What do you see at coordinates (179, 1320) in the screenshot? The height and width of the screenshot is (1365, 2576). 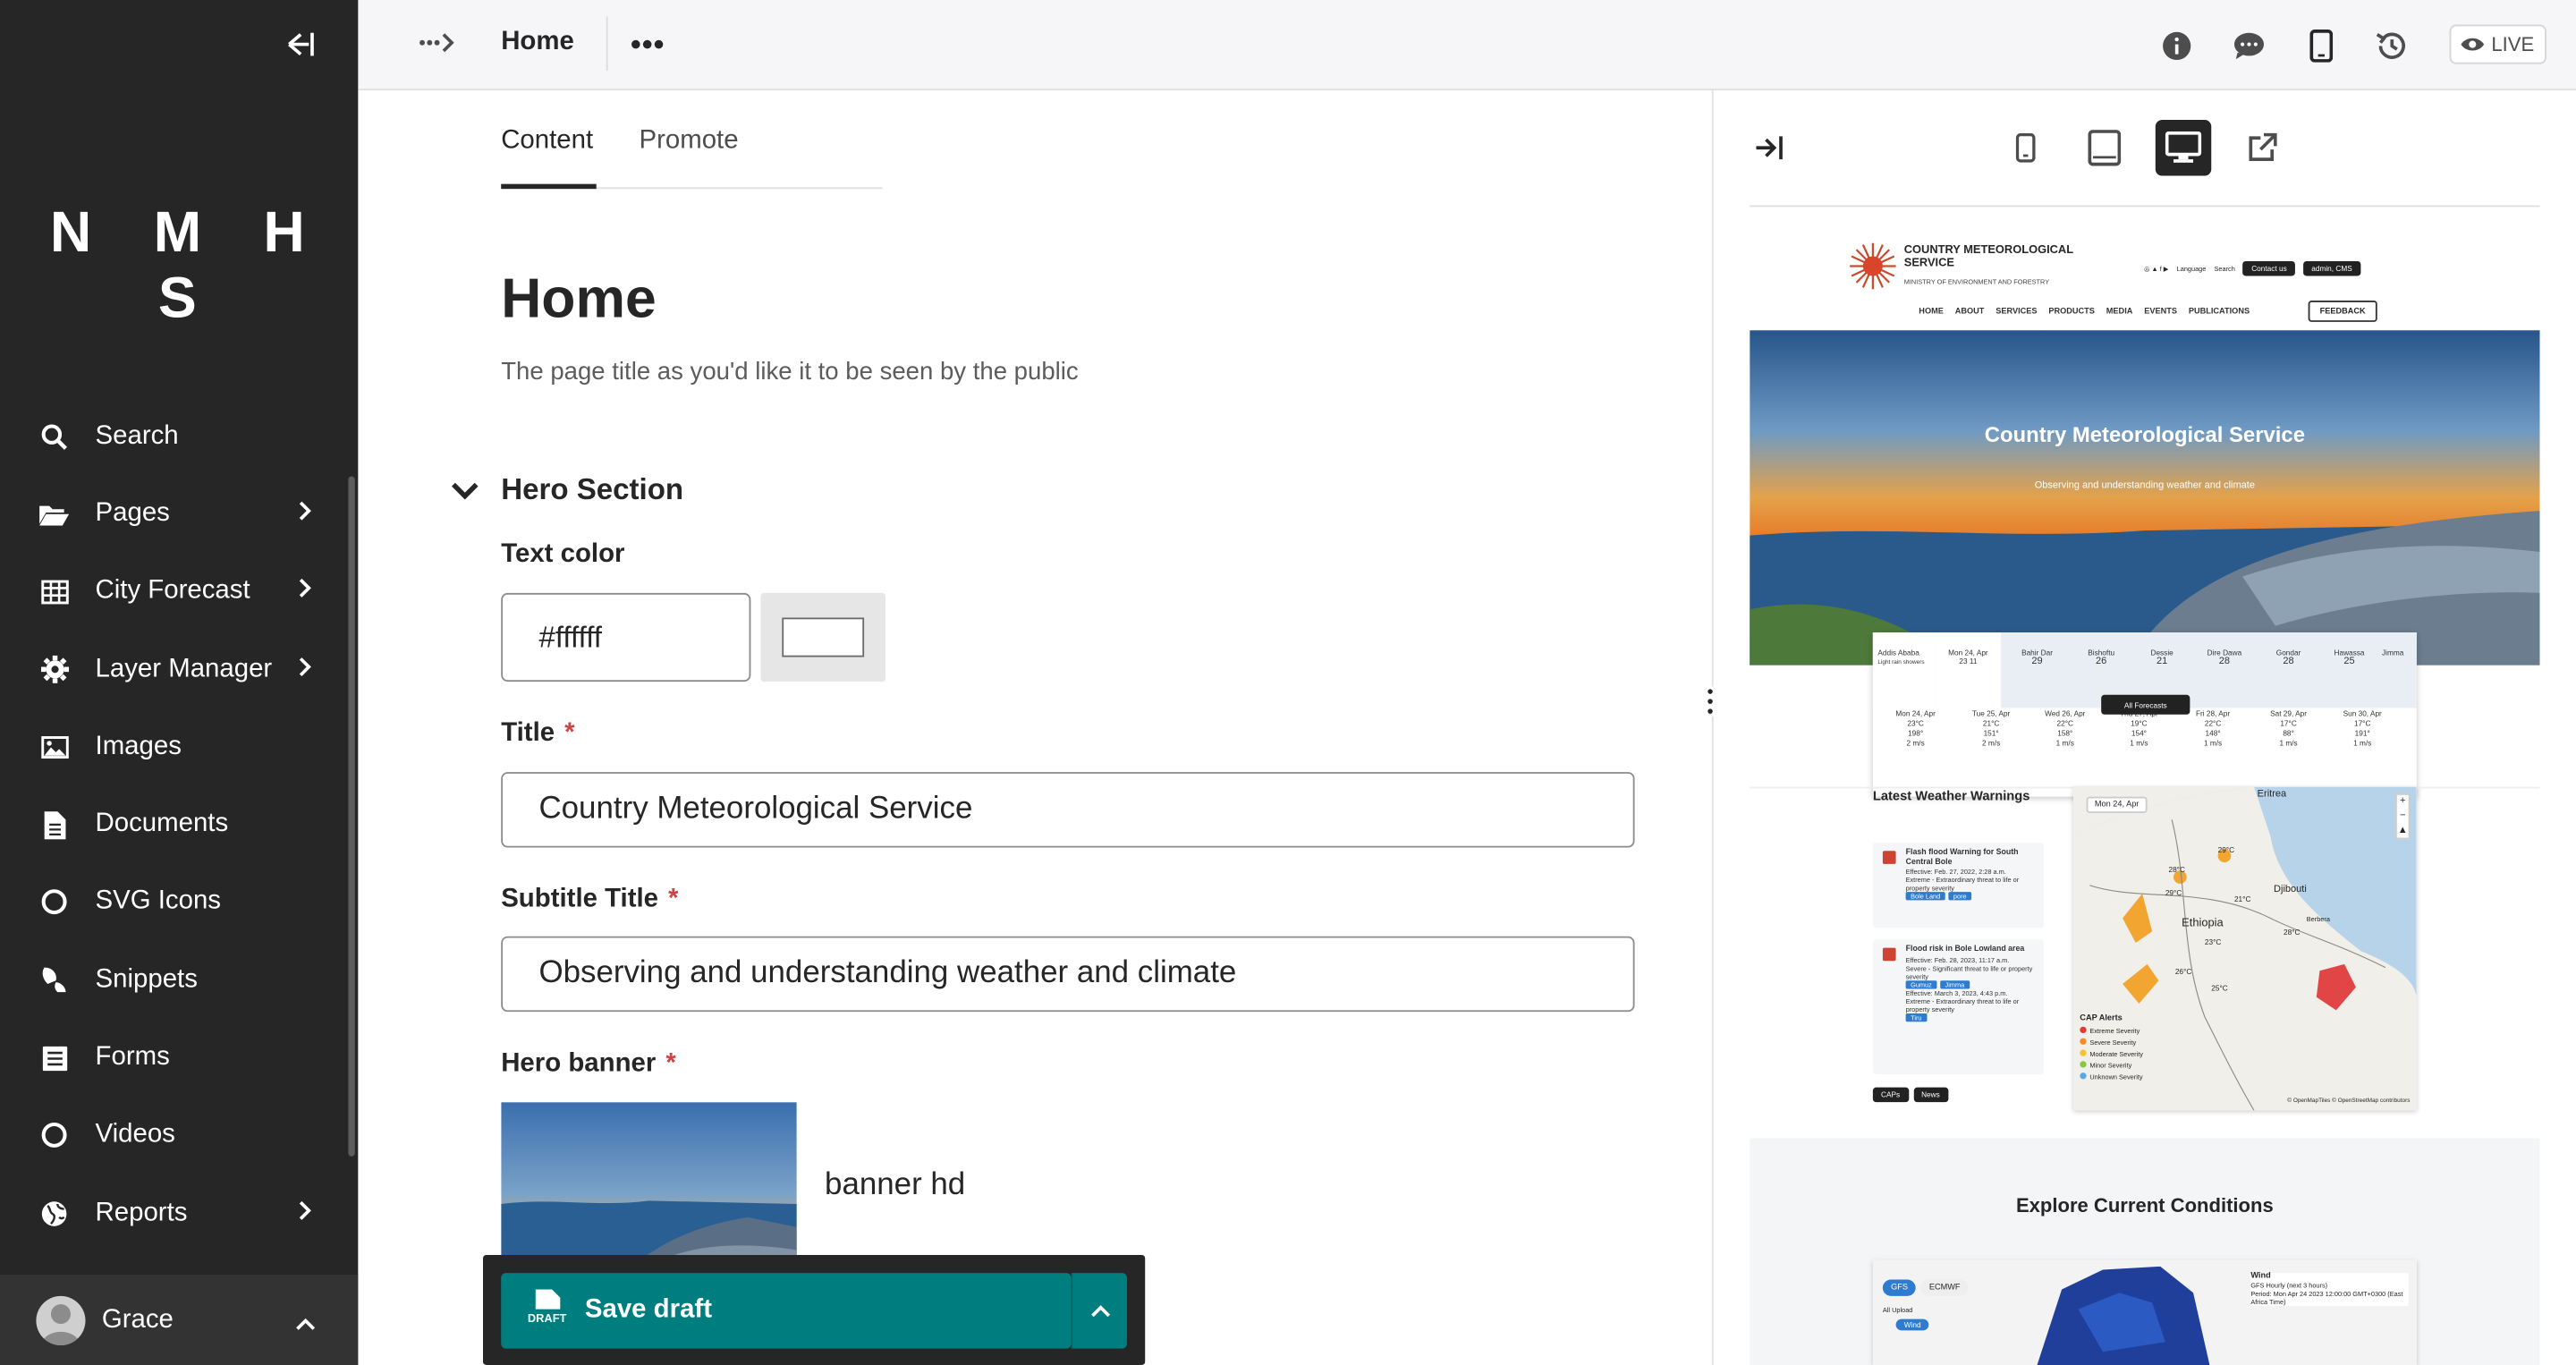 I see `account-menu: Grace` at bounding box center [179, 1320].